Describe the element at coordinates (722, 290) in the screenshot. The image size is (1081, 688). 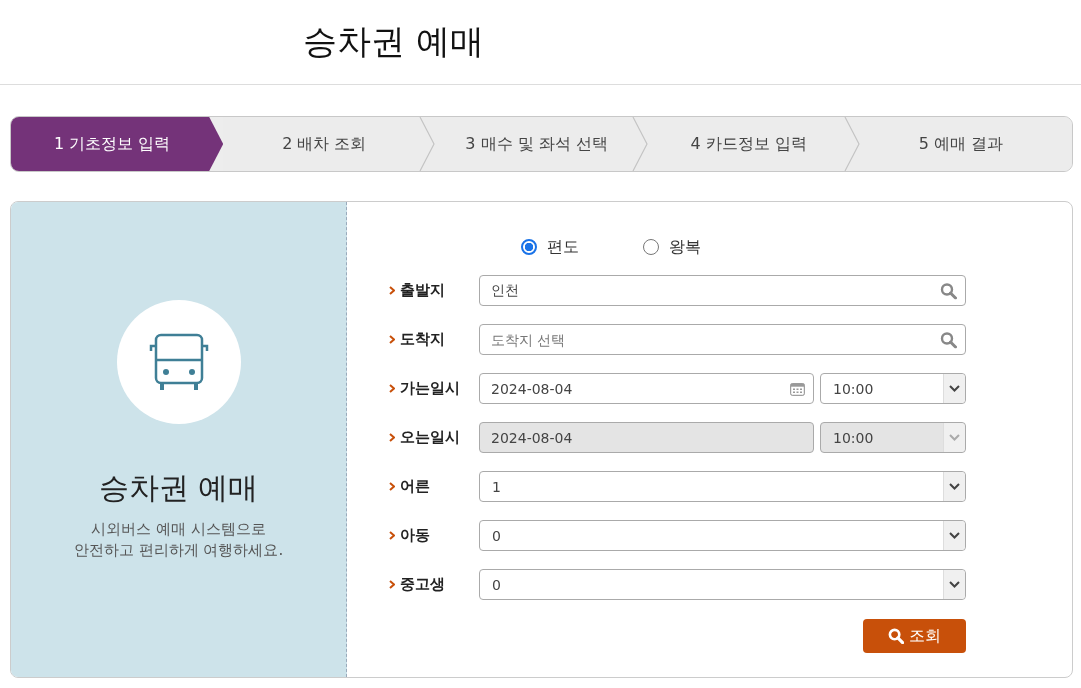
I see `search-field: 인천` at that location.